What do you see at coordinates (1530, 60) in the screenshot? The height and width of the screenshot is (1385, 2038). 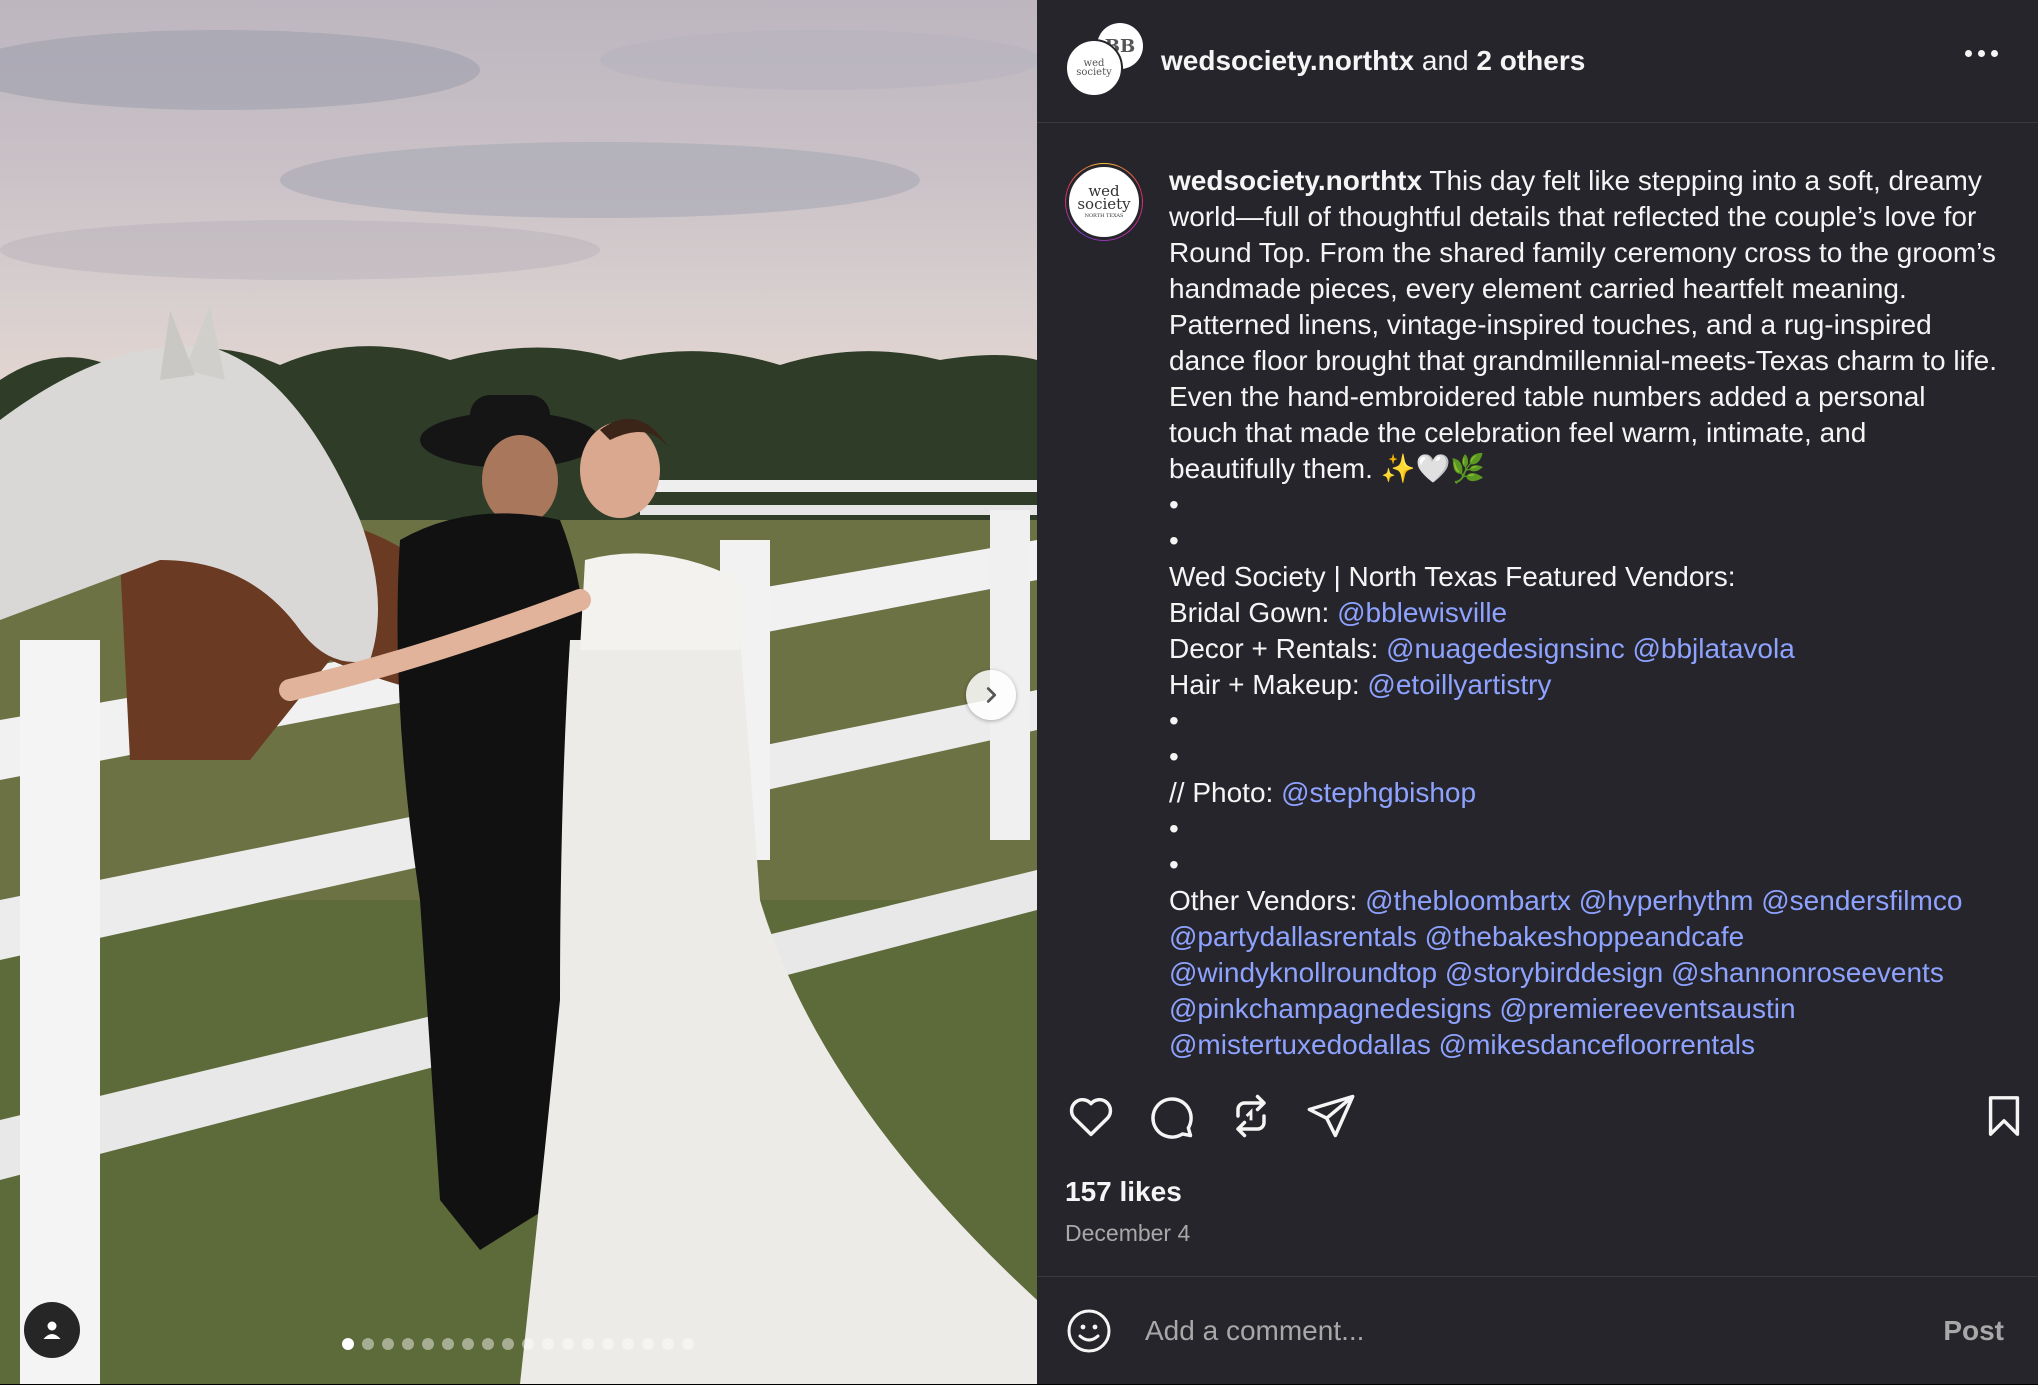 I see `collaborators-link: 2 others` at bounding box center [1530, 60].